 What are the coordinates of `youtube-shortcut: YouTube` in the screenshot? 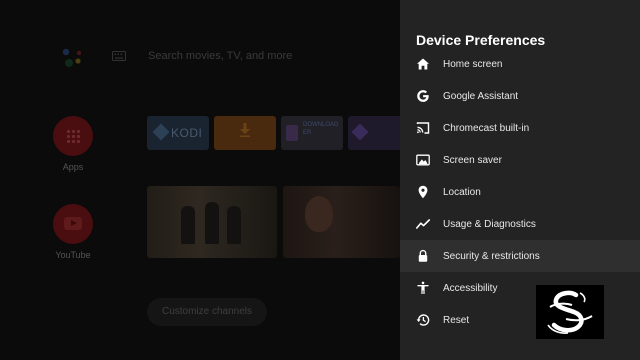 It's located at (73, 232).